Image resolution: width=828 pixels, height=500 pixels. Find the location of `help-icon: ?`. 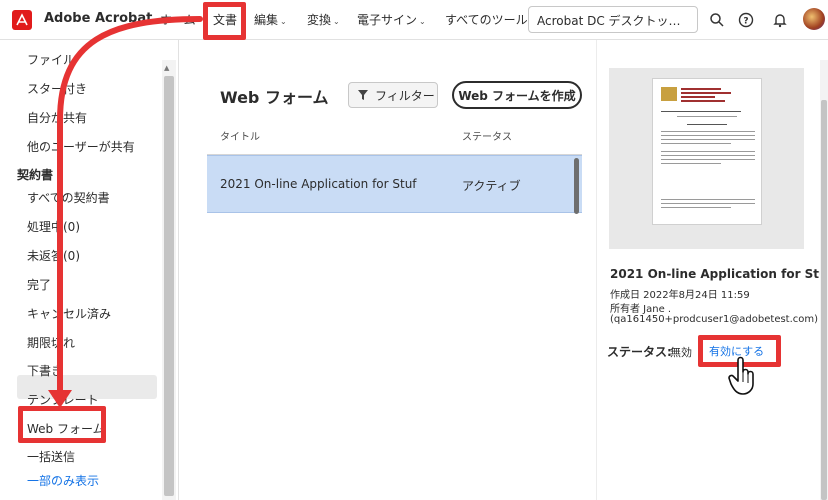

help-icon: ? is located at coordinates (746, 20).